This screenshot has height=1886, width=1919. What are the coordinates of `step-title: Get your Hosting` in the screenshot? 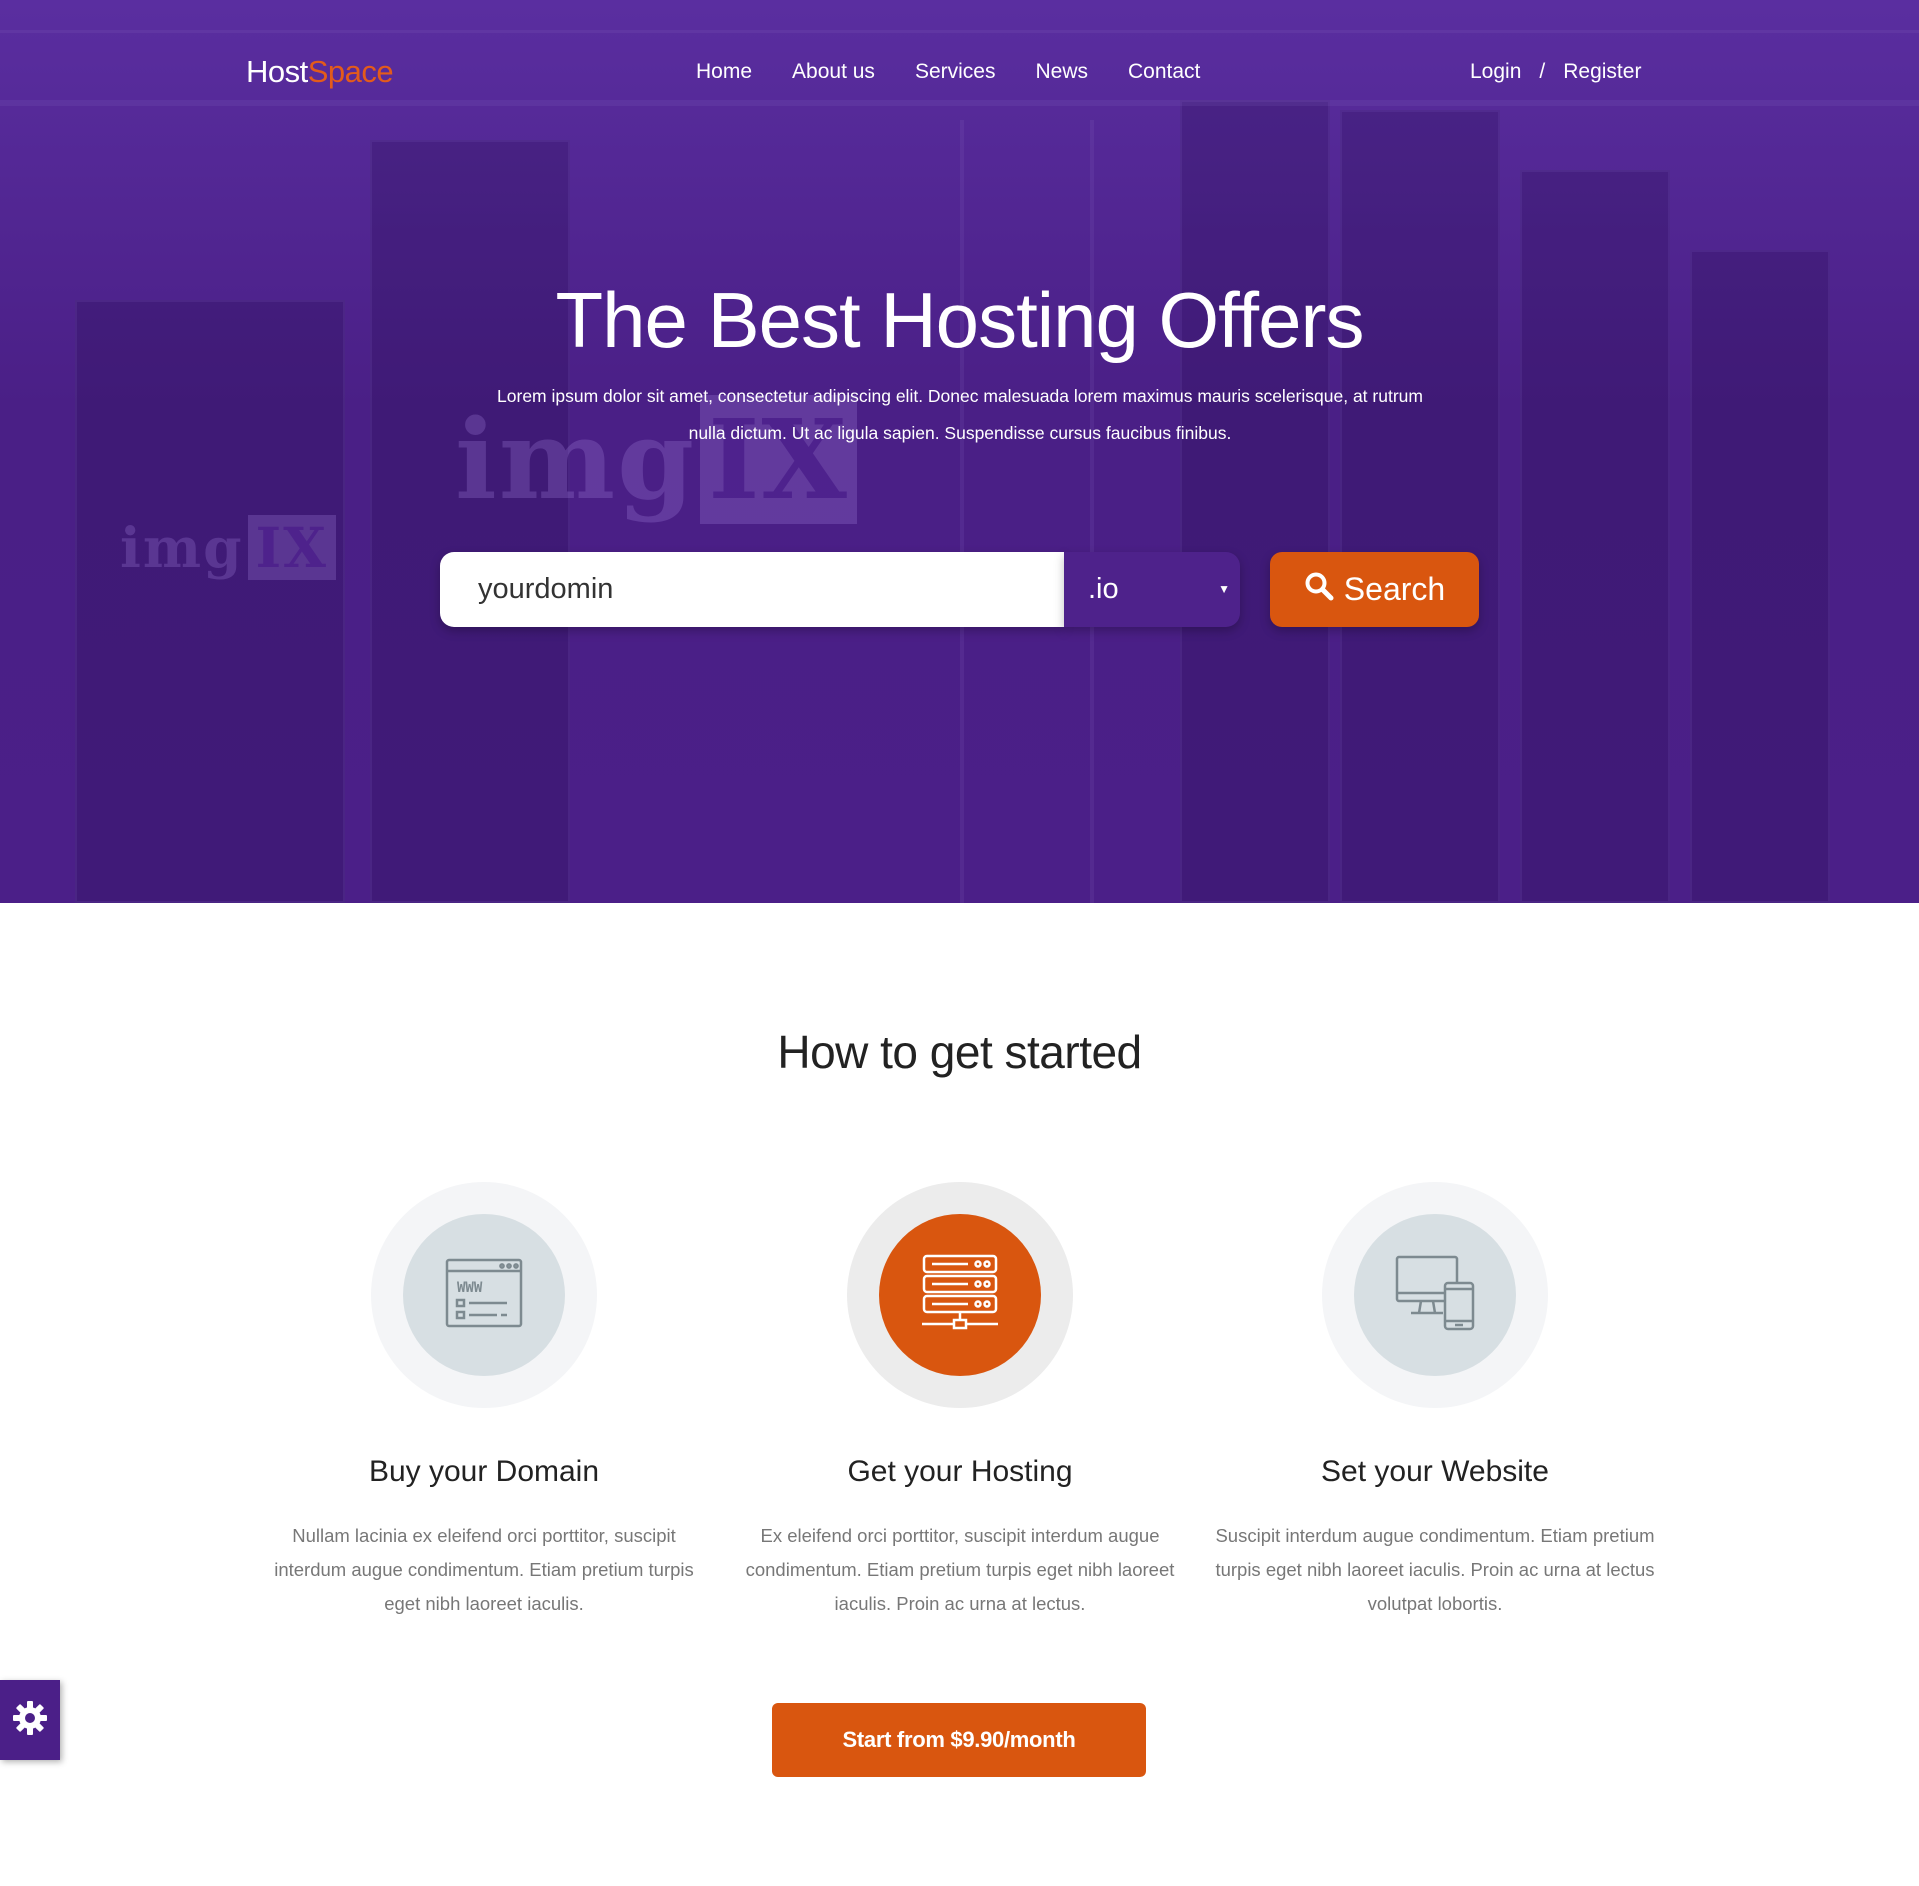 It's located at (960, 1471).